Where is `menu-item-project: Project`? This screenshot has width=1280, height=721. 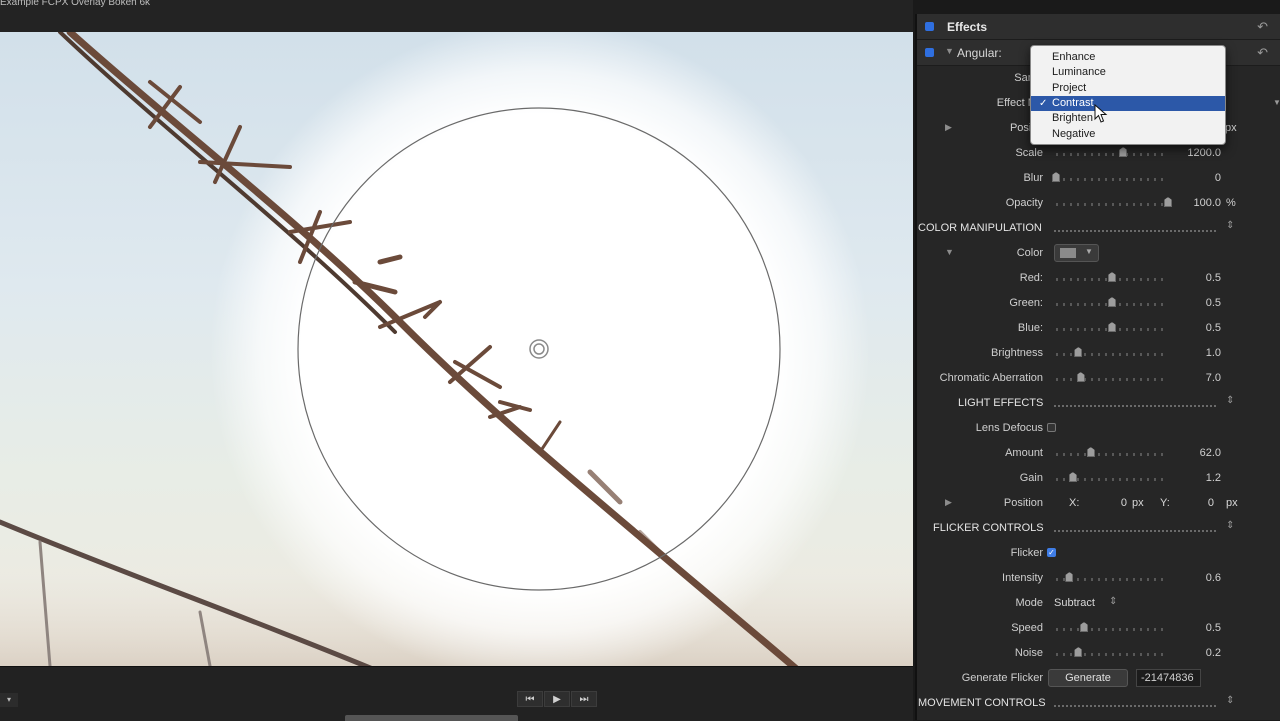 menu-item-project: Project is located at coordinates (1128, 88).